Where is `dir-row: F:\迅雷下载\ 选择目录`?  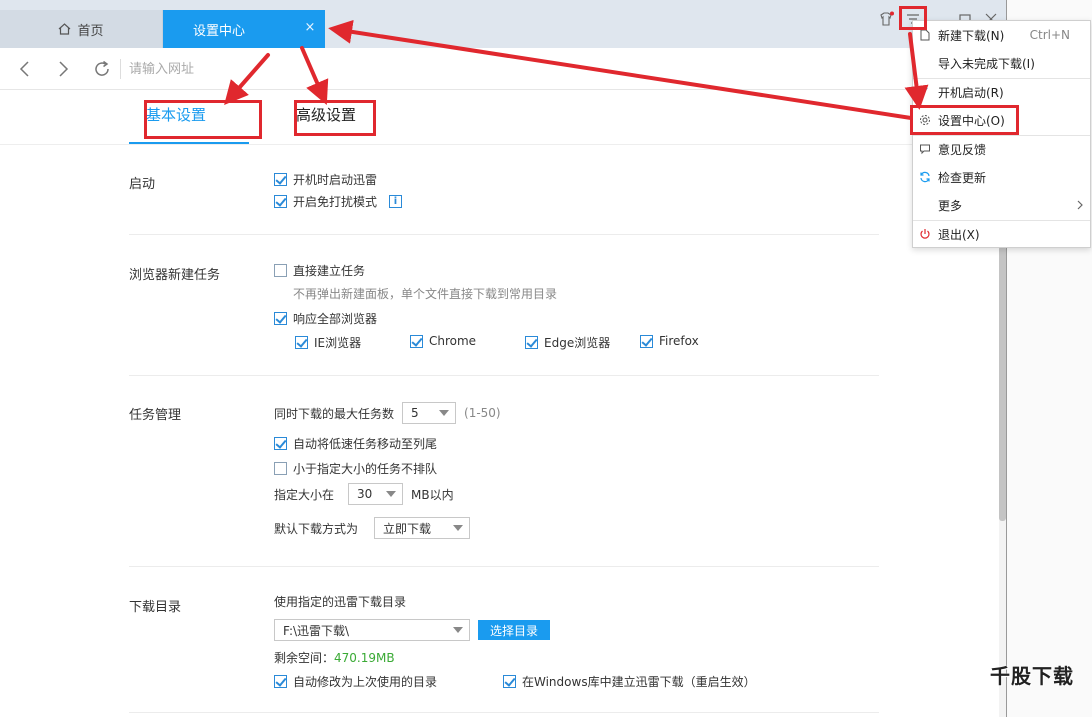
dir-row: F:\迅雷下载\ 选择目录 is located at coordinates (412, 630).